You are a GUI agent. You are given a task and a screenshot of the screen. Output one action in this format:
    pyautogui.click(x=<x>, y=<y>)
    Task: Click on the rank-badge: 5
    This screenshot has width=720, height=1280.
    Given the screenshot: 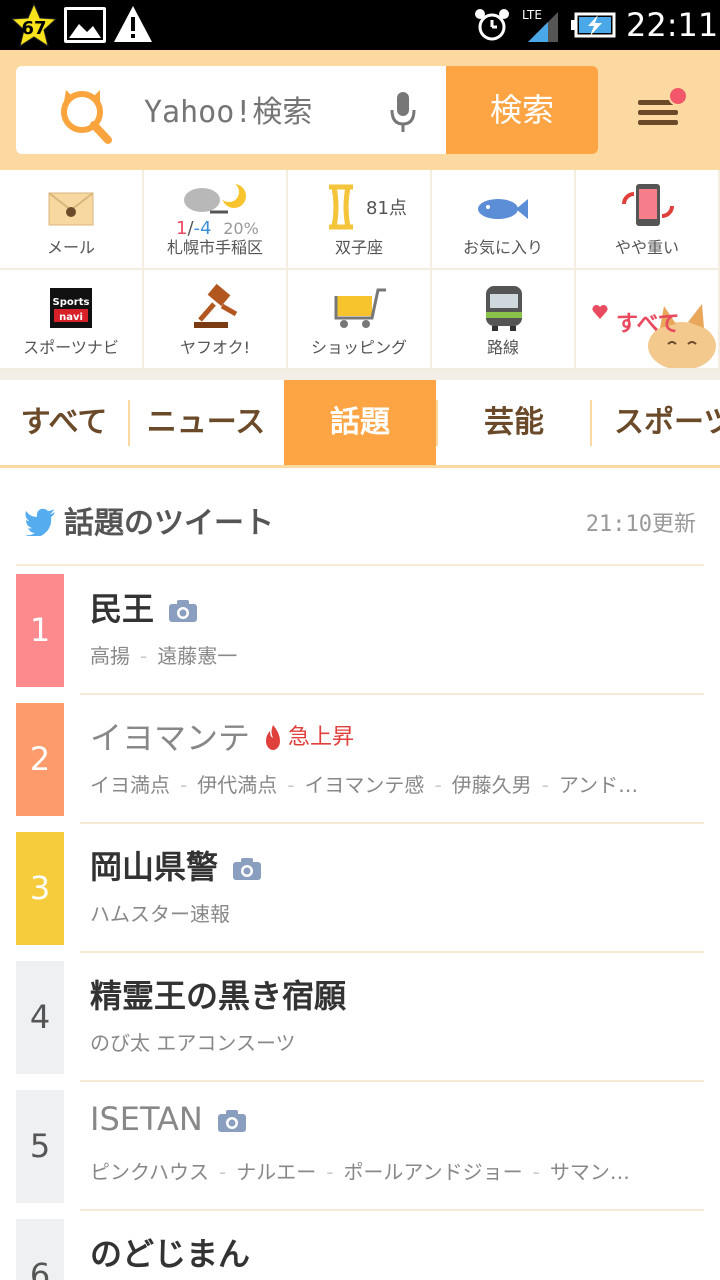 What is the action you would take?
    pyautogui.click(x=40, y=1146)
    